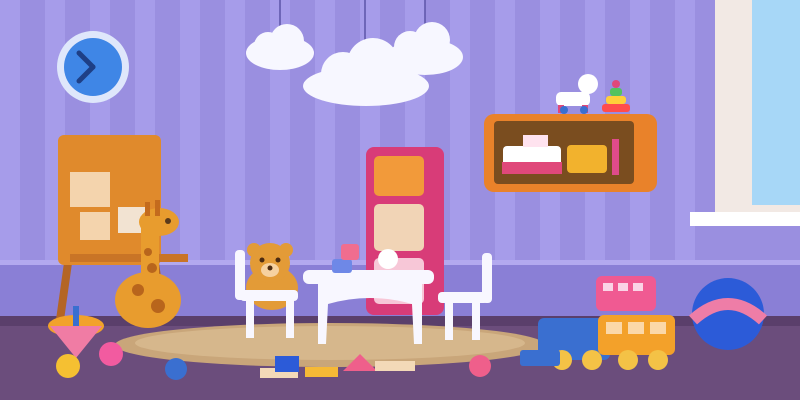 The image size is (800, 400). What do you see at coordinates (570, 153) in the screenshot?
I see `shelf-icon` at bounding box center [570, 153].